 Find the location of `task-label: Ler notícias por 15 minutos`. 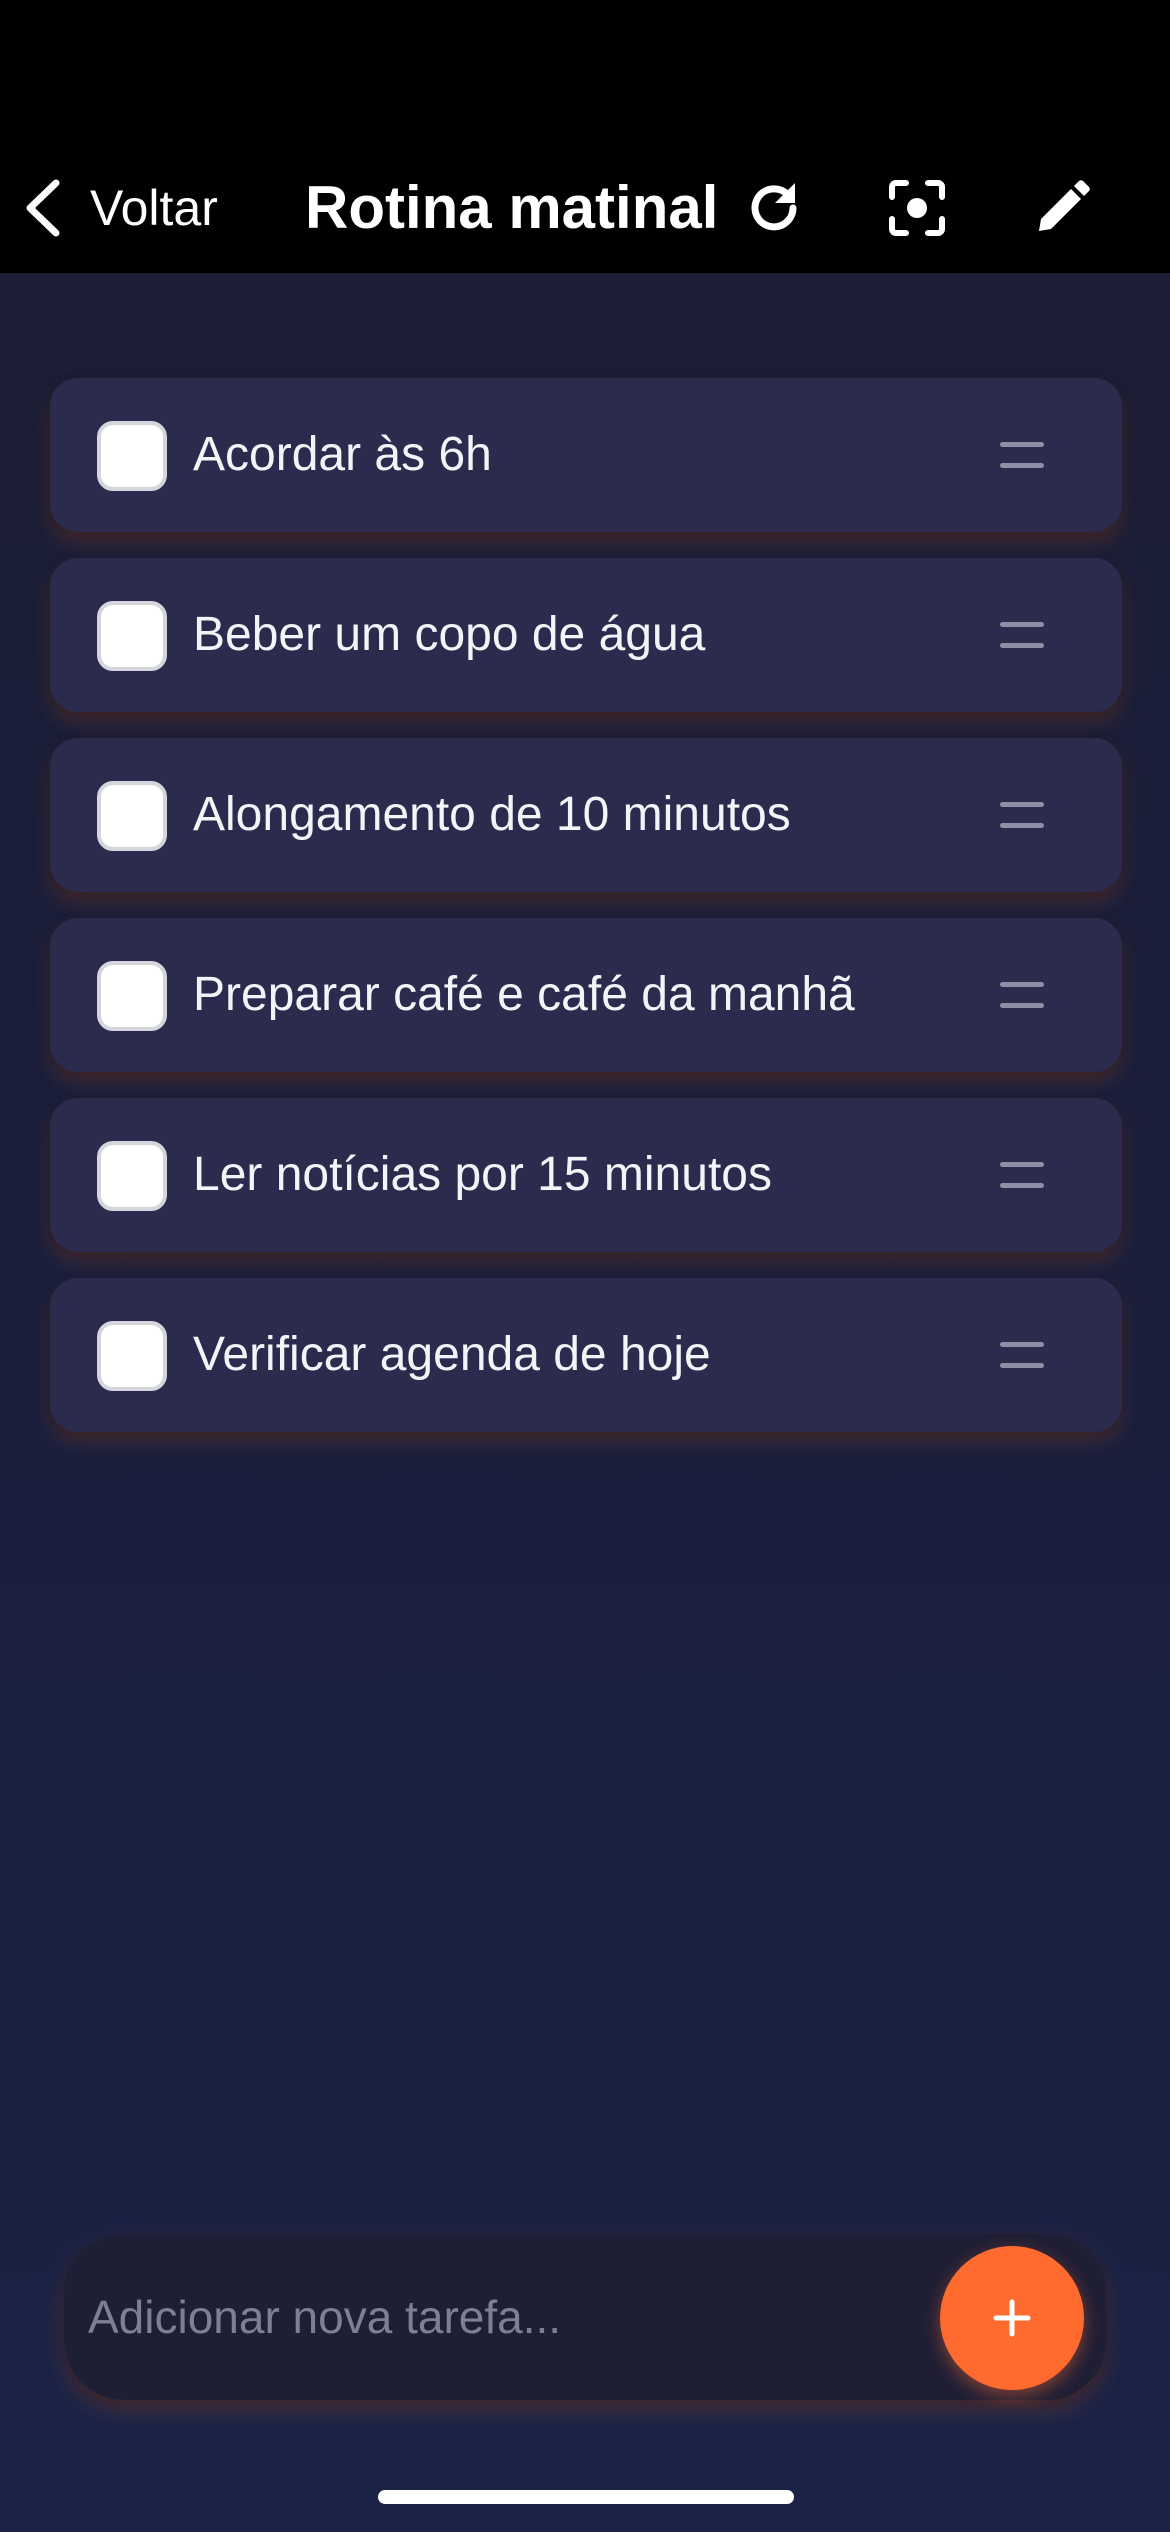

task-label: Ler notícias por 15 minutos is located at coordinates (482, 1174).